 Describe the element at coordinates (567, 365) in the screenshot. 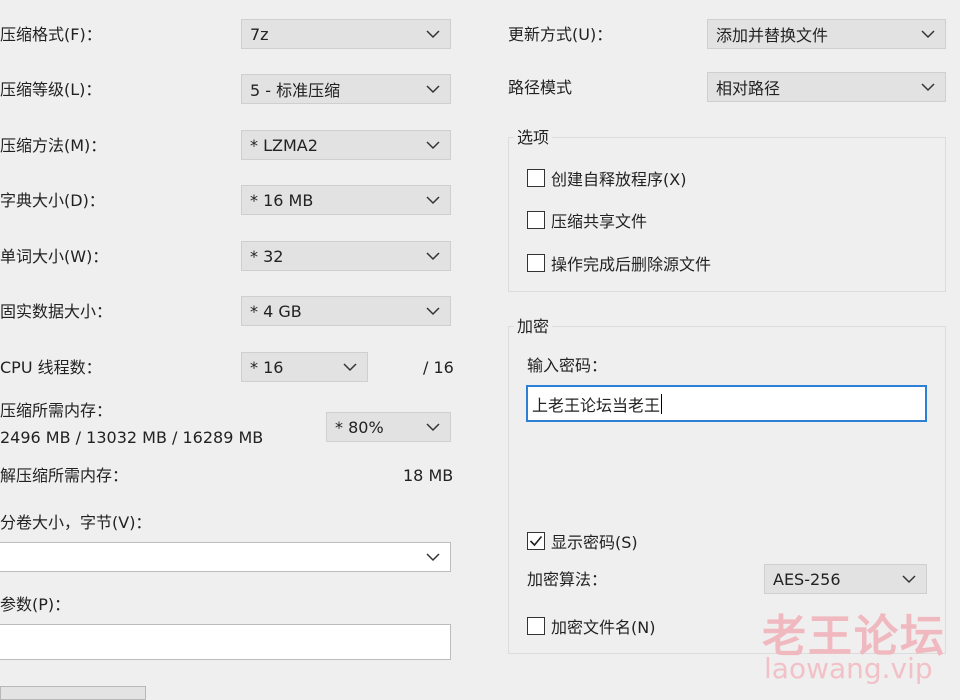

I see `password-label: 输入密码：` at that location.